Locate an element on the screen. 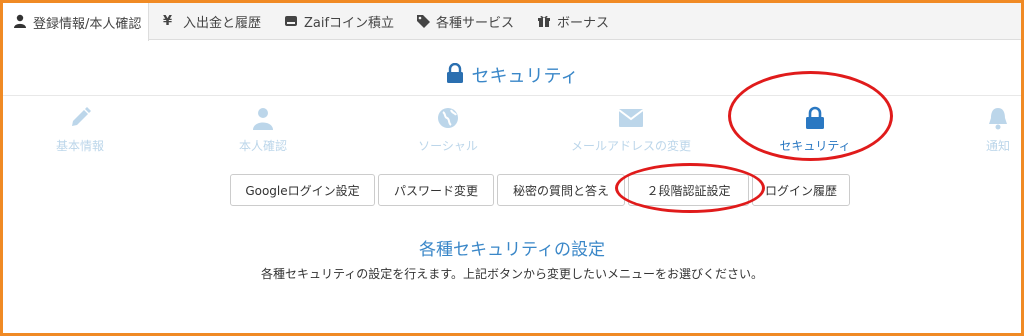 This screenshot has height=336, width=1024. divider is located at coordinates (512, 95).